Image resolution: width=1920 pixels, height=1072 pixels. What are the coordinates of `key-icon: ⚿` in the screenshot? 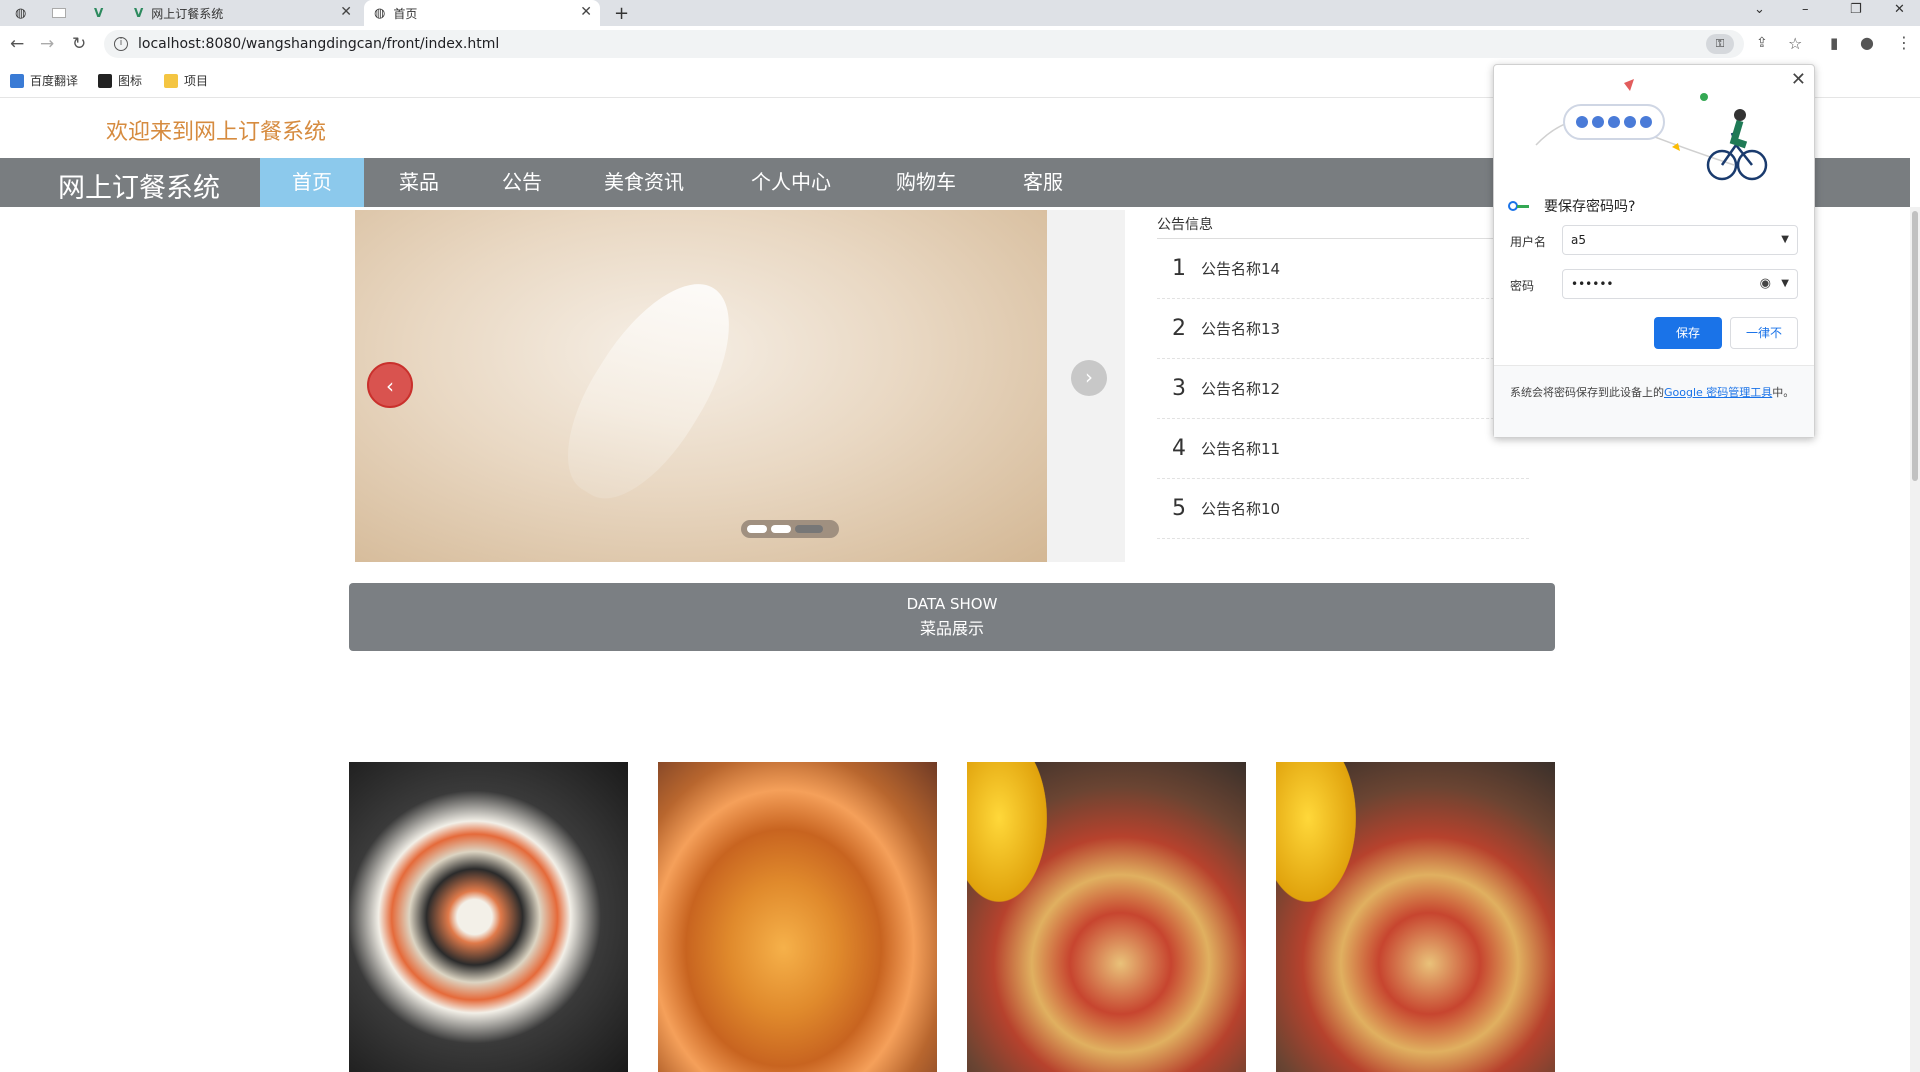 It's located at (1720, 44).